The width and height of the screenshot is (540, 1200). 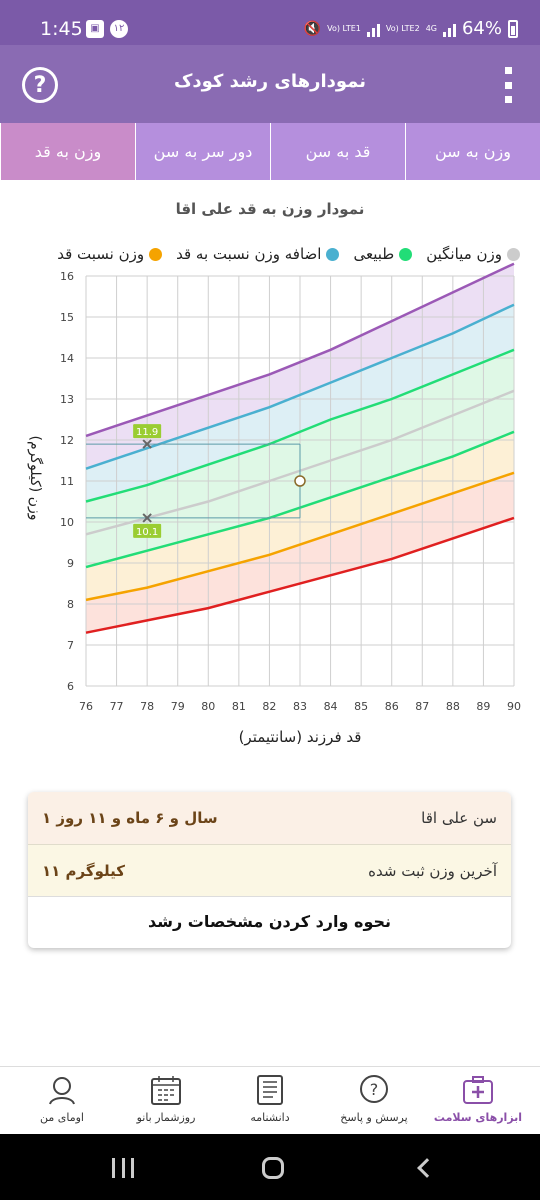 What do you see at coordinates (427, 1168) in the screenshot?
I see `back-button` at bounding box center [427, 1168].